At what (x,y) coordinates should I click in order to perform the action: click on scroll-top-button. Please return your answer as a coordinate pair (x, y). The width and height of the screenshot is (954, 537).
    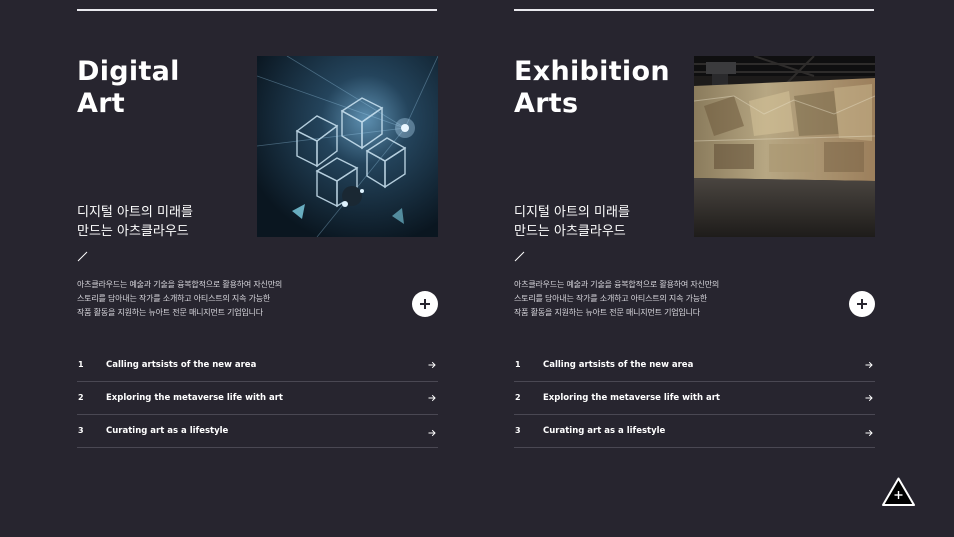
    Looking at the image, I should click on (898, 491).